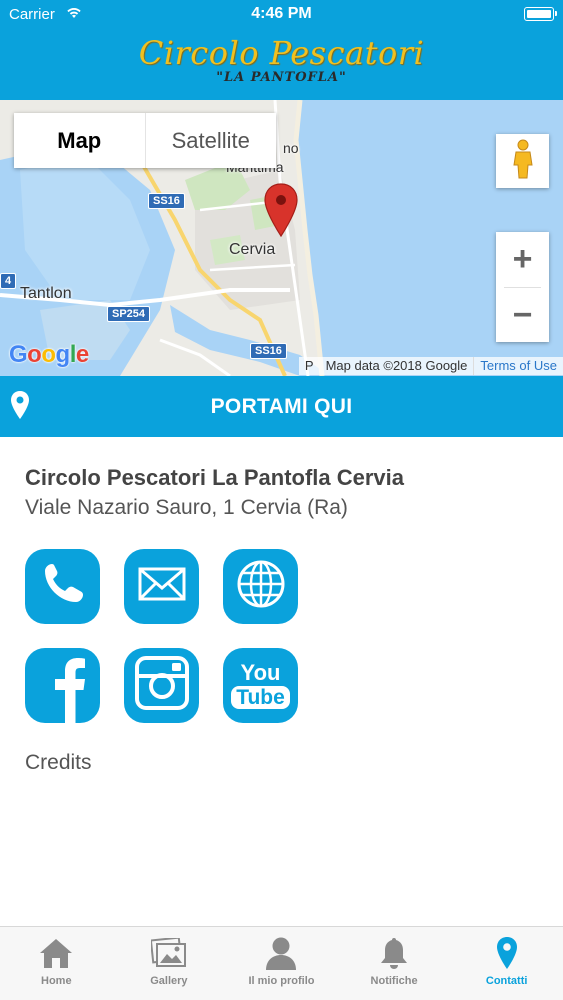 This screenshot has height=1000, width=563. What do you see at coordinates (211, 140) in the screenshot?
I see `map-type-satellite-tab: Satellite` at bounding box center [211, 140].